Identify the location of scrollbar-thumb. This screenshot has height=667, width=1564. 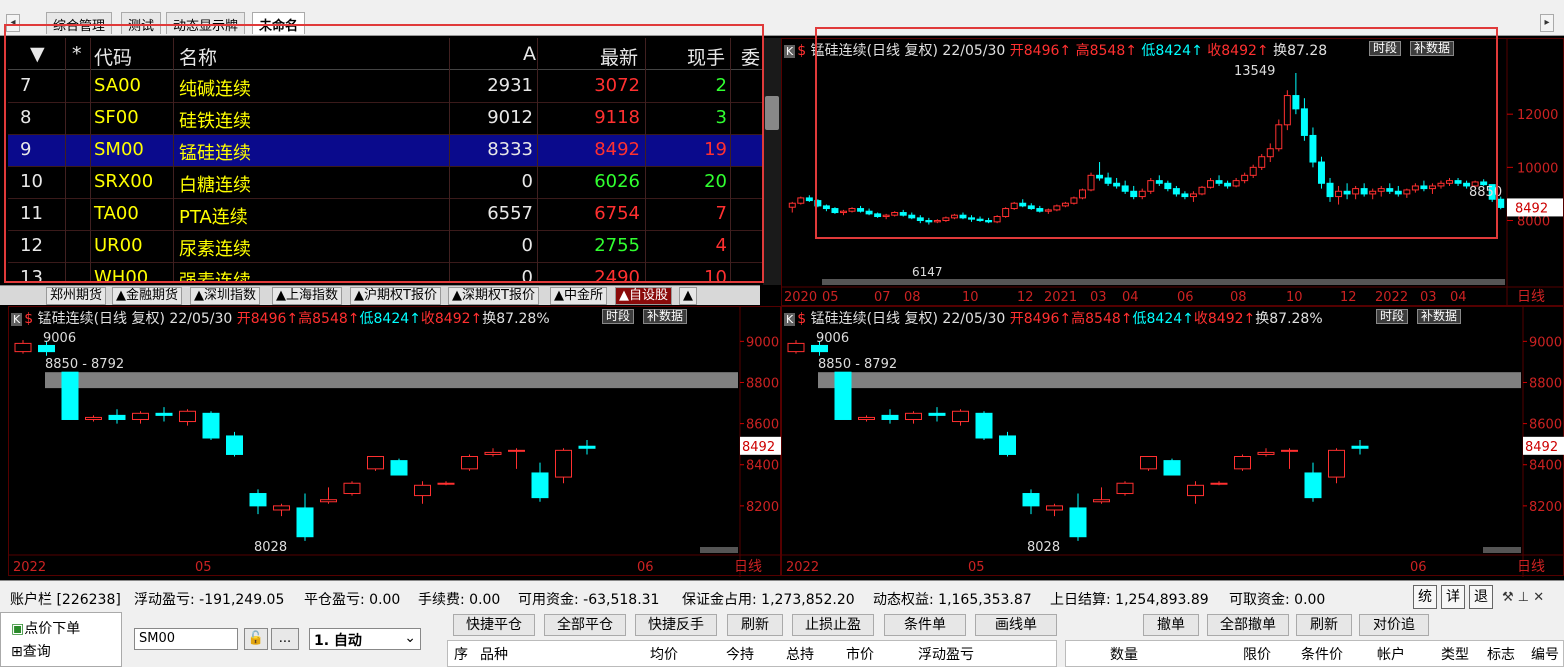
(772, 113).